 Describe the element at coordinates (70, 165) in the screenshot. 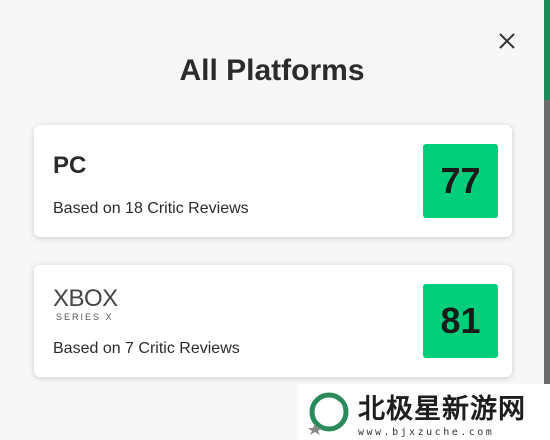

I see `platform-name-pc: PC` at that location.